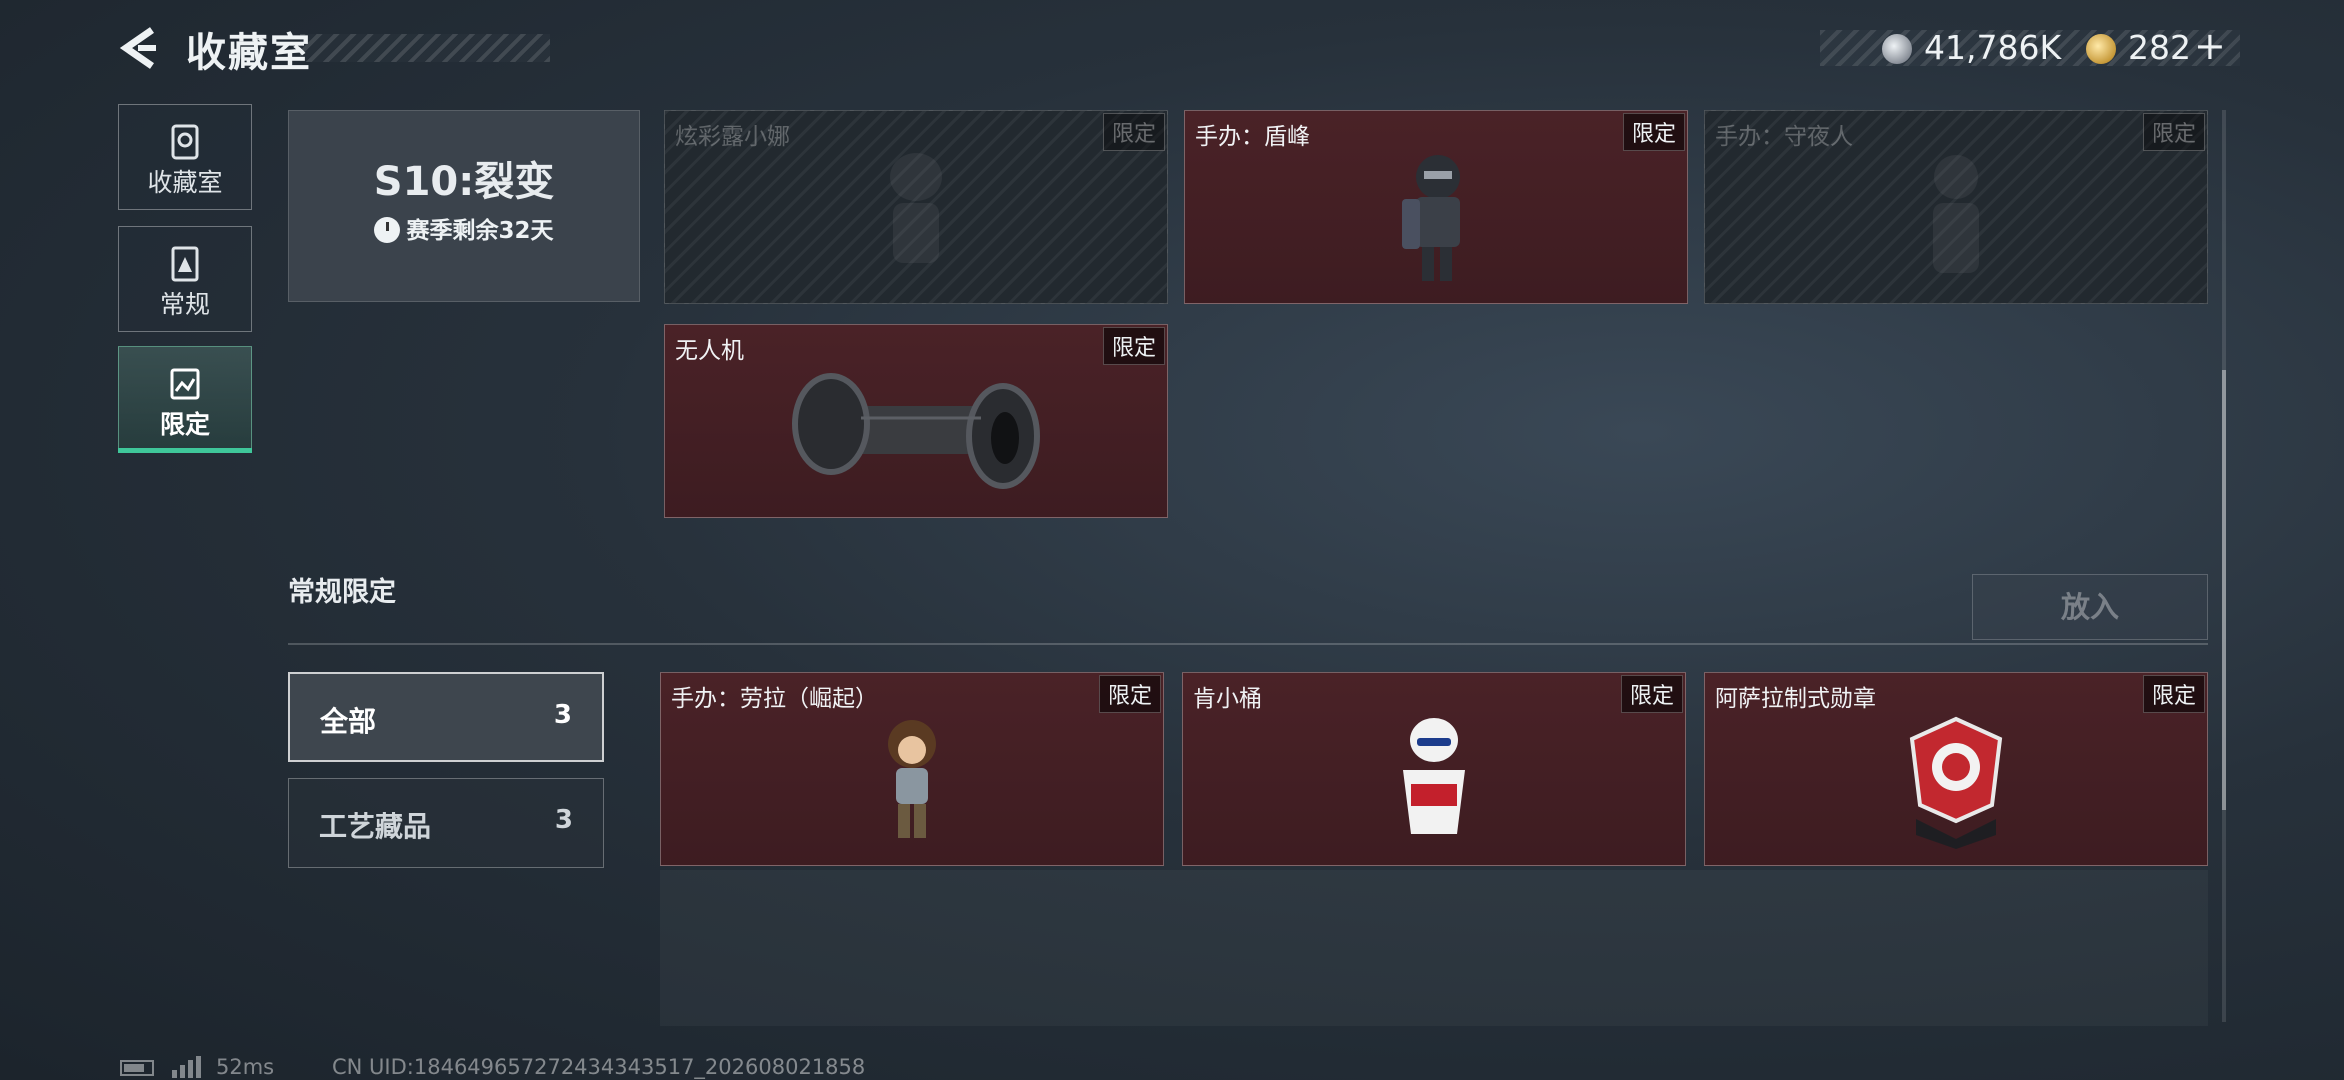 The height and width of the screenshot is (1080, 2344). What do you see at coordinates (184, 304) in the screenshot?
I see `sidebar-item-label: 常规` at bounding box center [184, 304].